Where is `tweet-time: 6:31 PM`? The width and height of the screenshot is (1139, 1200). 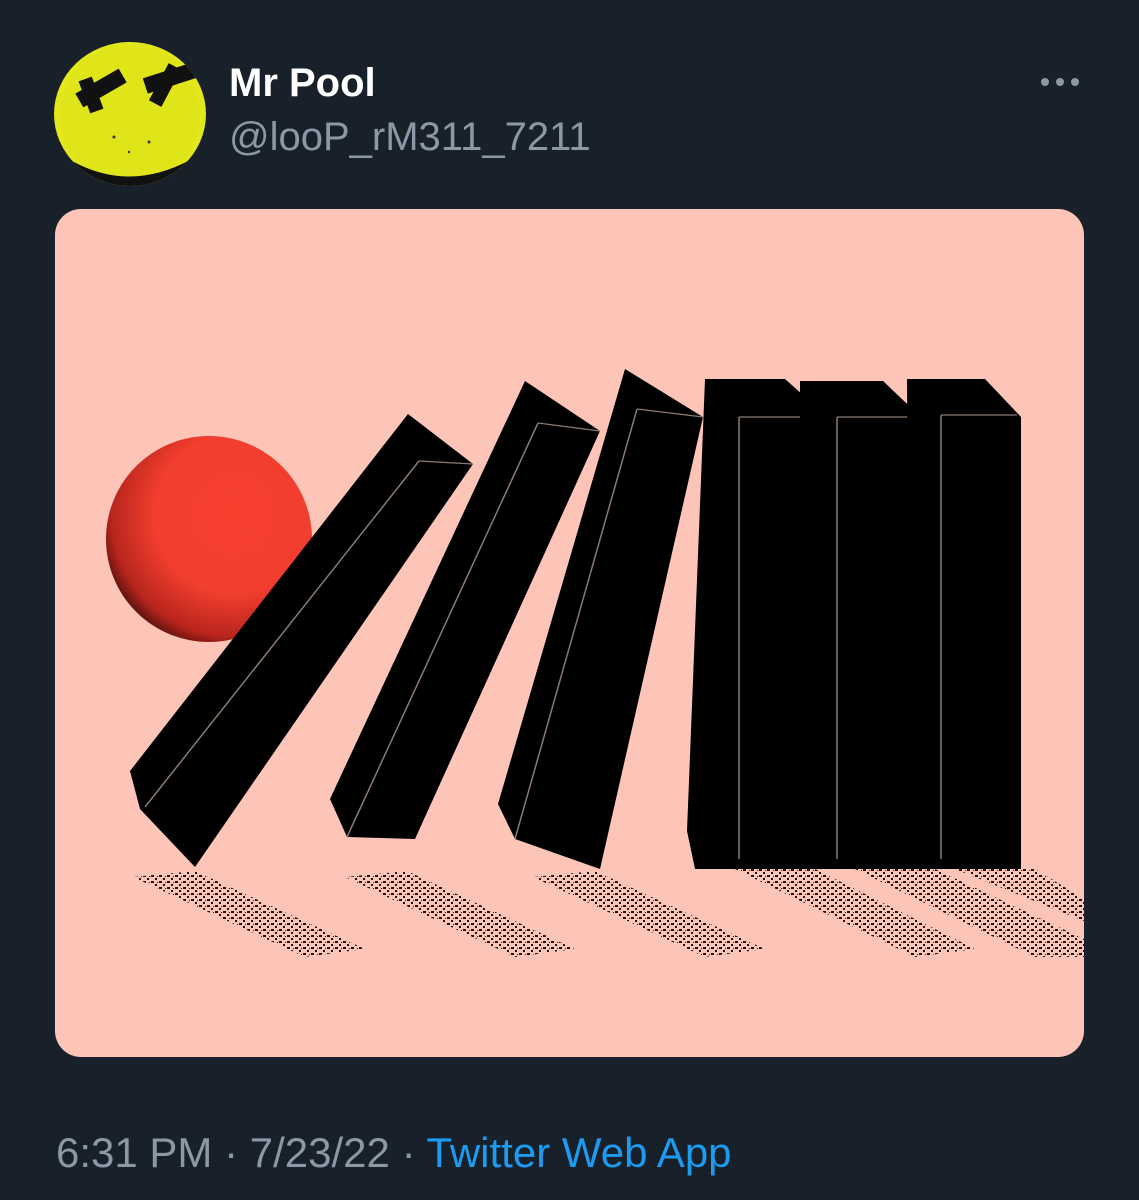 tweet-time: 6:31 PM is located at coordinates (134, 1152).